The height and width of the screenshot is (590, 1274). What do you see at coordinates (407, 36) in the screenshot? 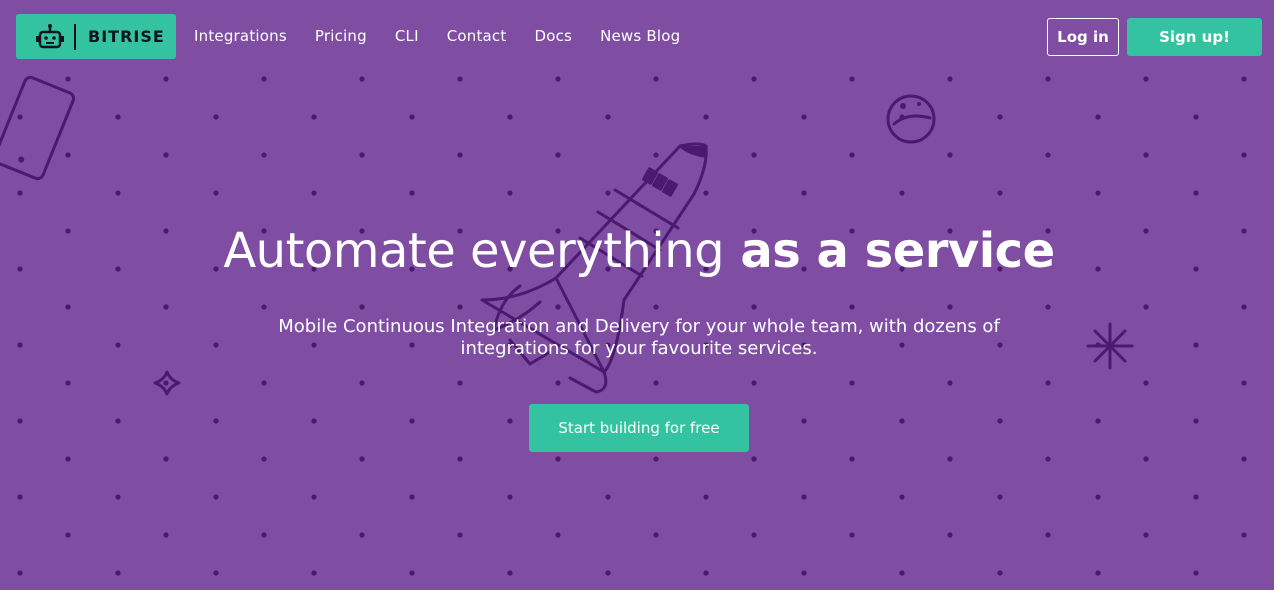
I see `nav-cli: CLI` at bounding box center [407, 36].